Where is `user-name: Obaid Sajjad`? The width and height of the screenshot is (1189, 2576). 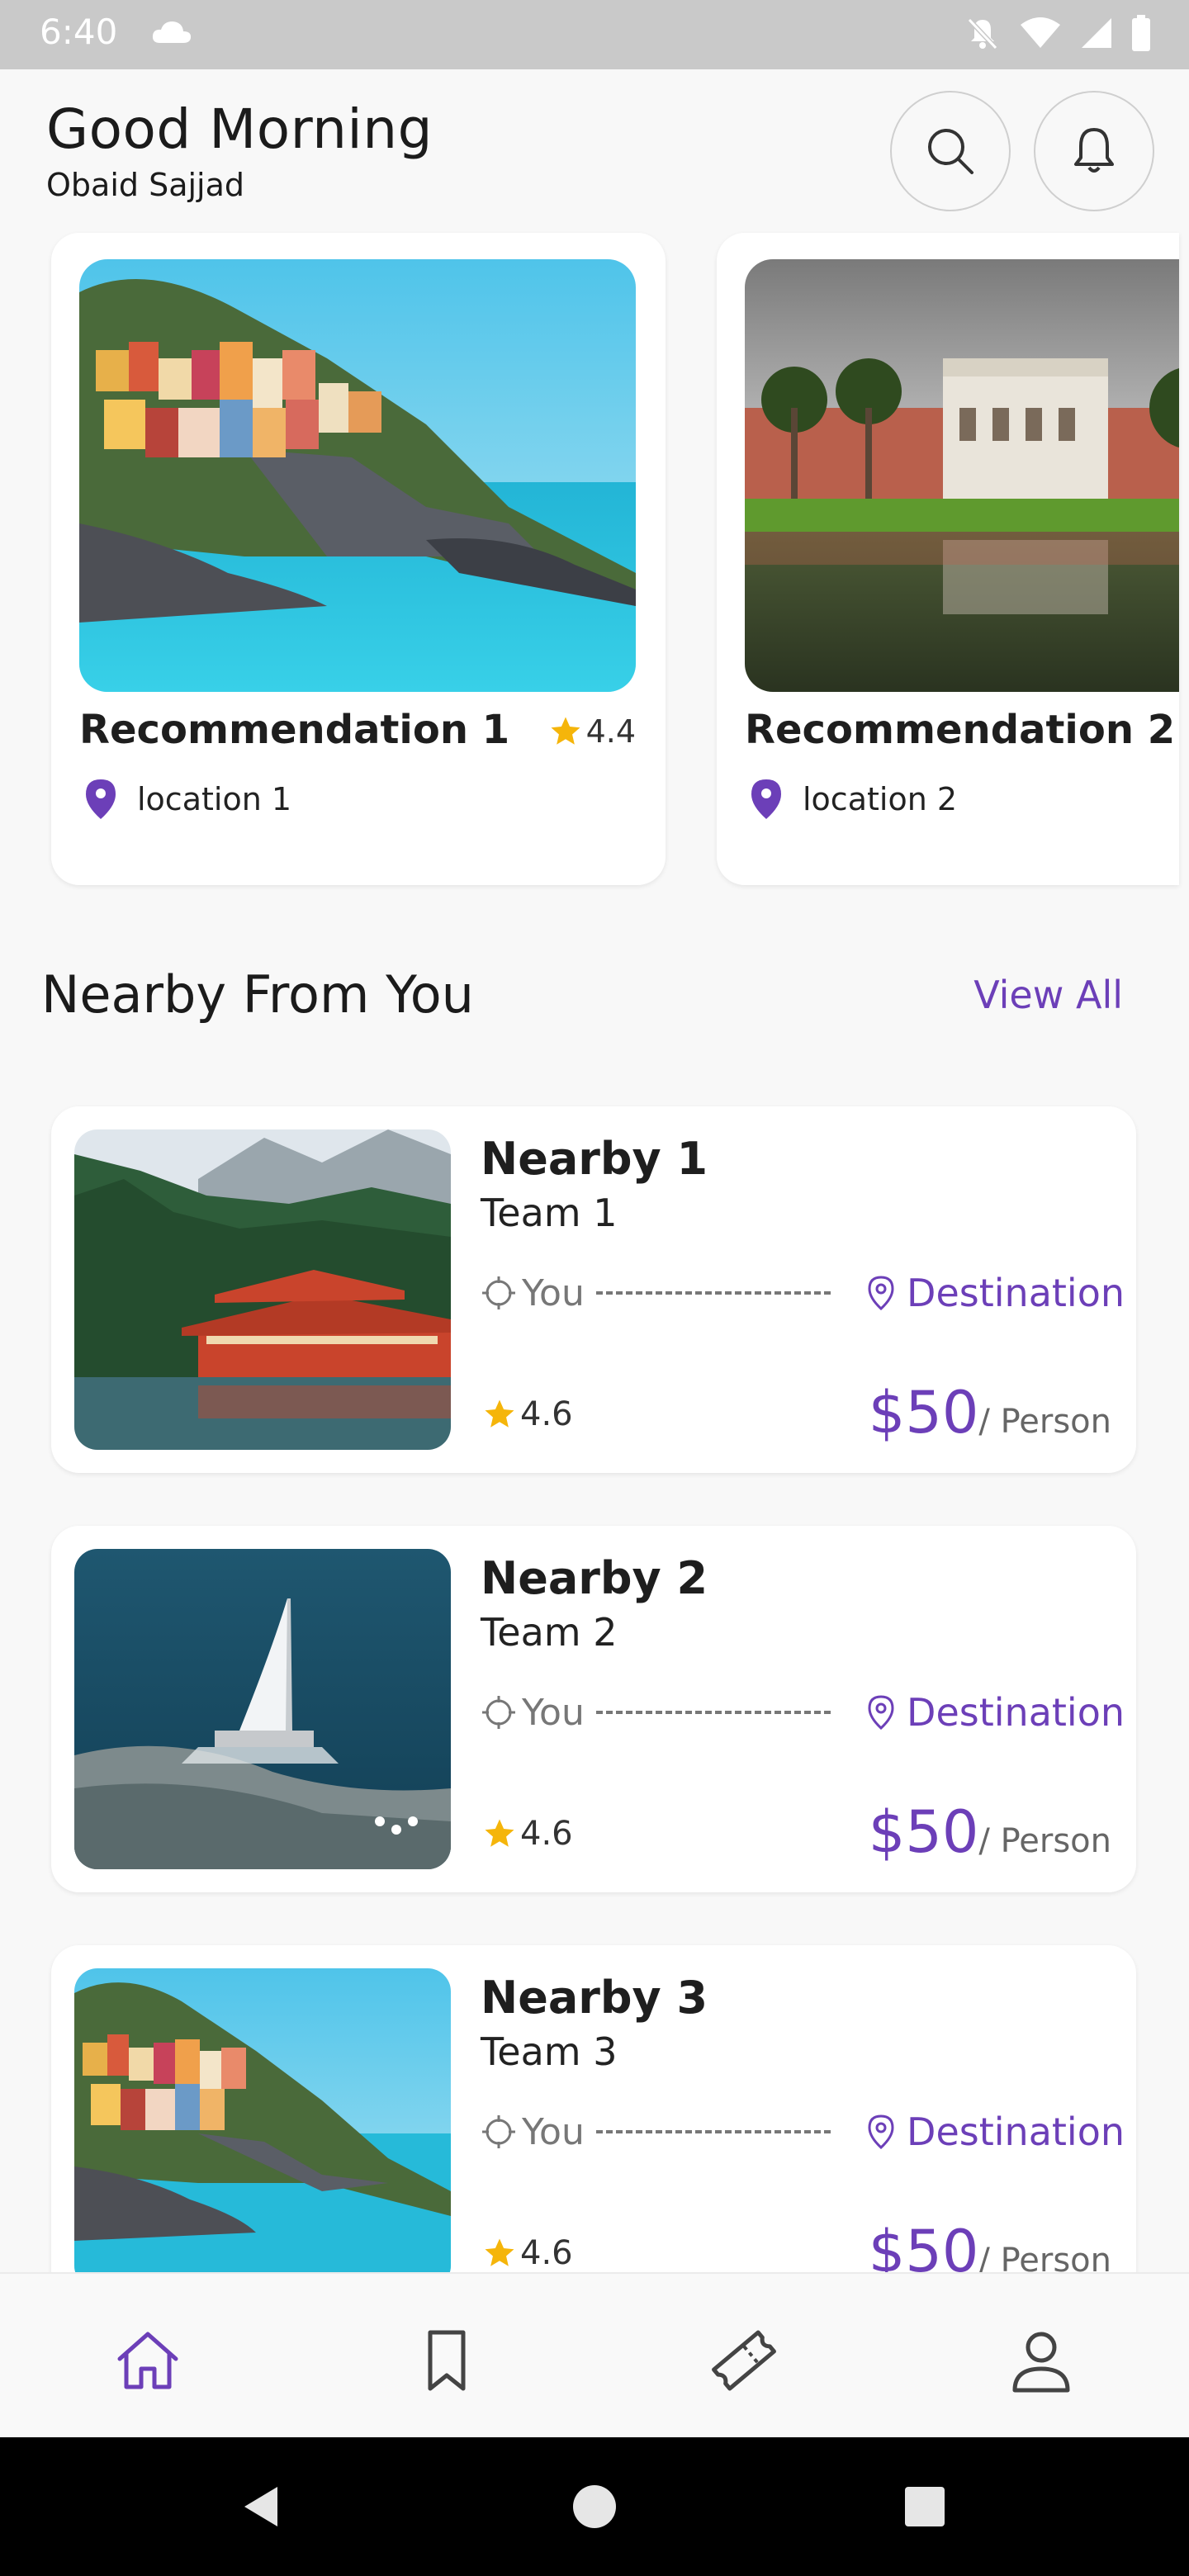
user-name: Obaid Sajjad is located at coordinates (145, 185).